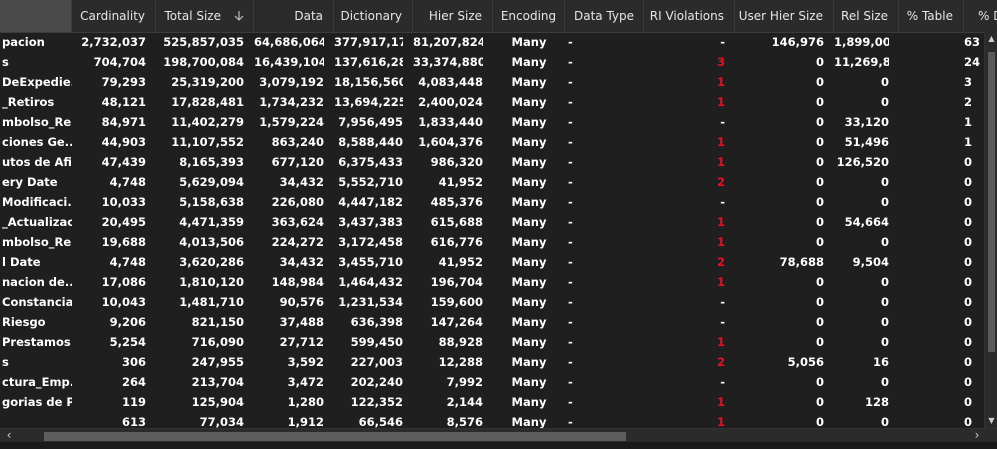  I want to click on cell-pct-db: 63, so click(972, 42).